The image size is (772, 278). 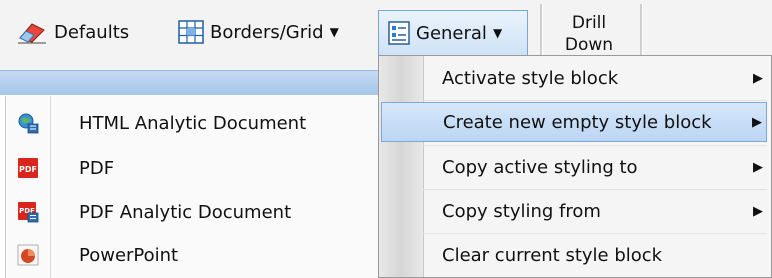 What do you see at coordinates (521, 211) in the screenshot?
I see `menu-item-label: Copy styling from` at bounding box center [521, 211].